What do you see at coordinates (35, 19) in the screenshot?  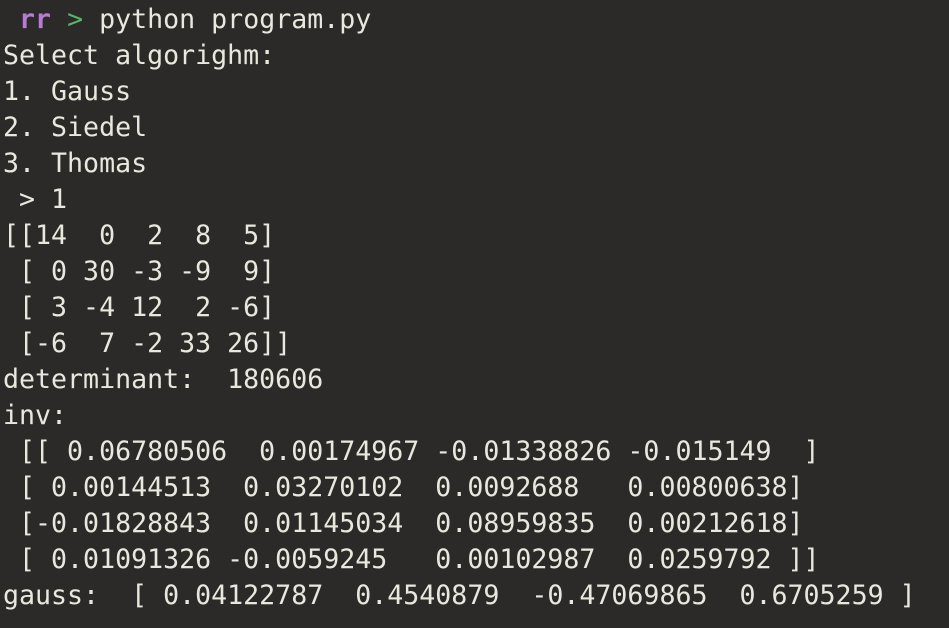 I see `prompt-user: rr` at bounding box center [35, 19].